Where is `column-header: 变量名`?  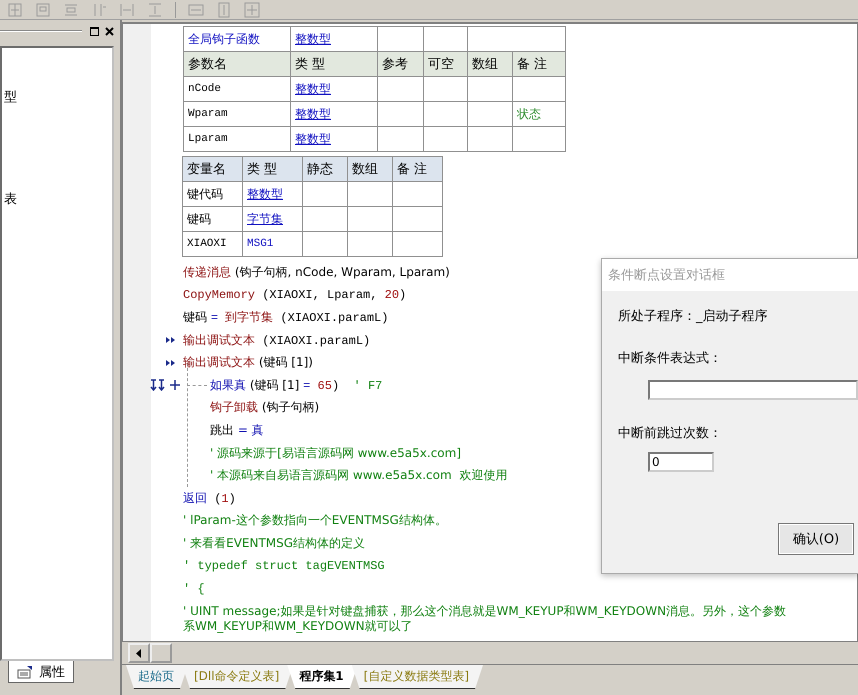
column-header: 变量名 is located at coordinates (212, 169).